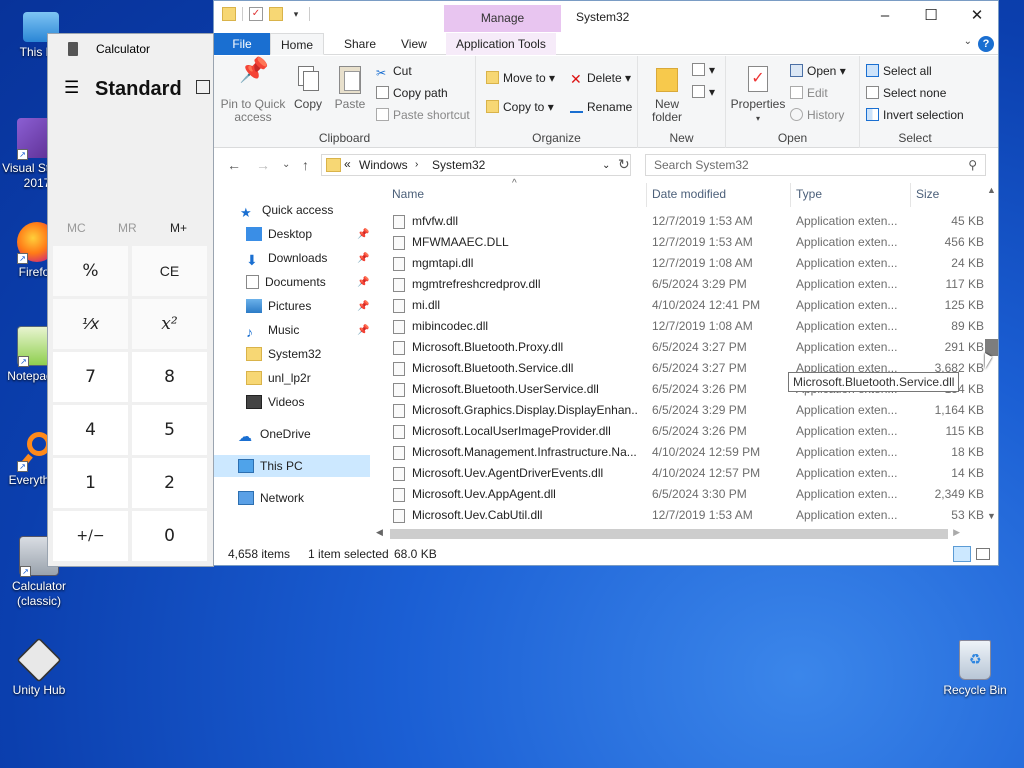 This screenshot has width=1024, height=768. I want to click on select-none-button: Select none, so click(906, 93).